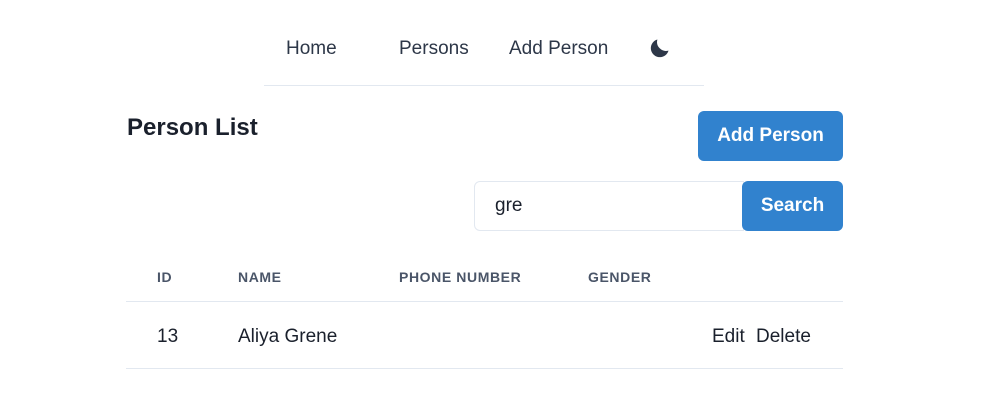  I want to click on cell-name: Aliya Grene, so click(288, 336).